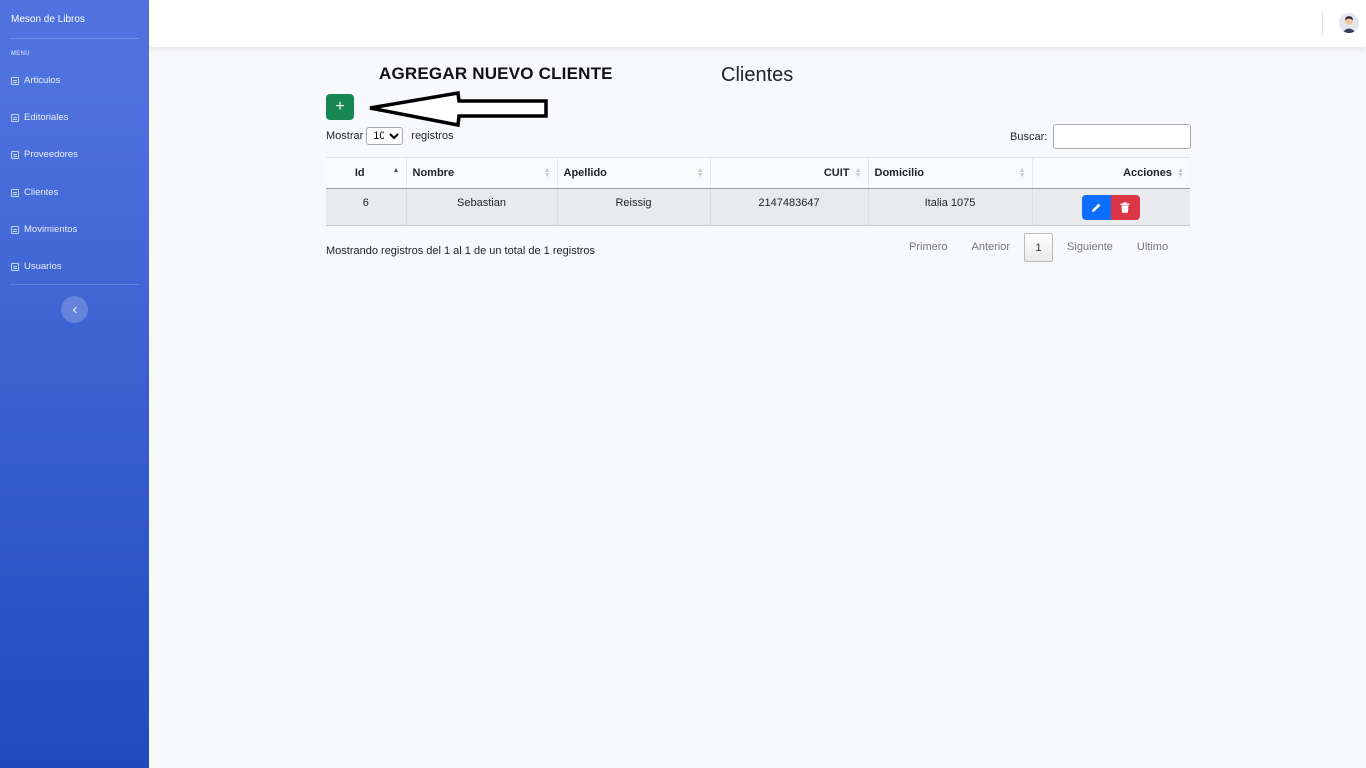 The image size is (1366, 768). I want to click on sort-asc-icon: ▲, so click(396, 170).